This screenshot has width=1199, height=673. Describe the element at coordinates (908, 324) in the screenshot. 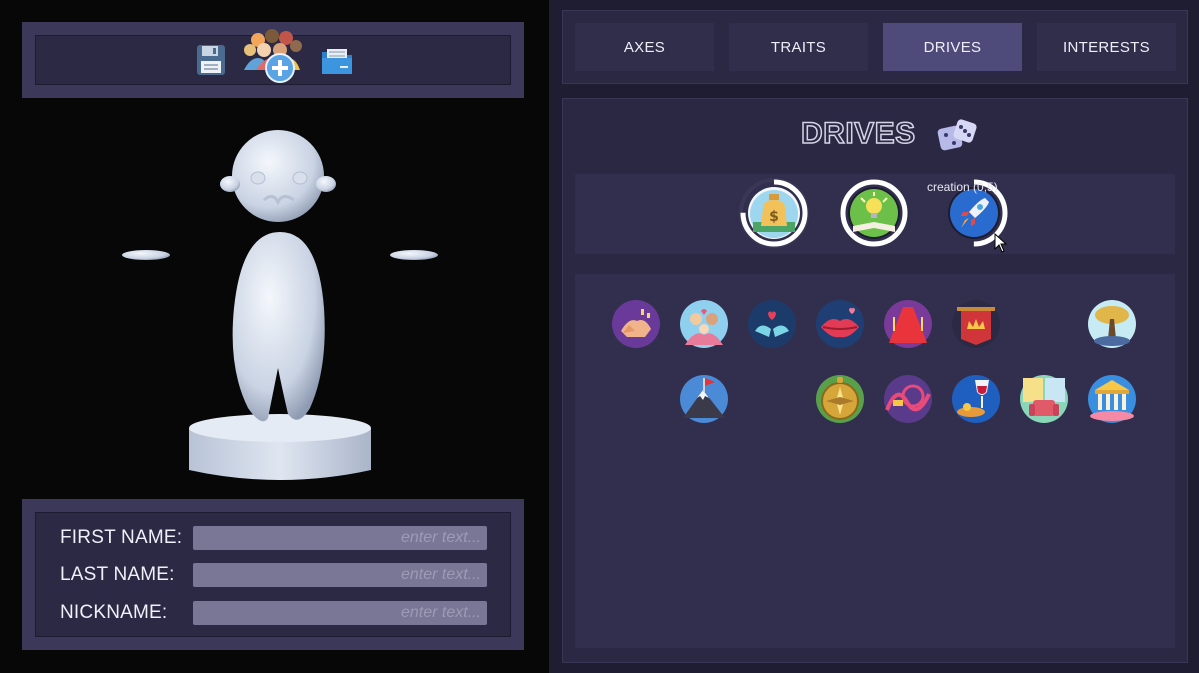

I see `red-carpet-icon` at that location.